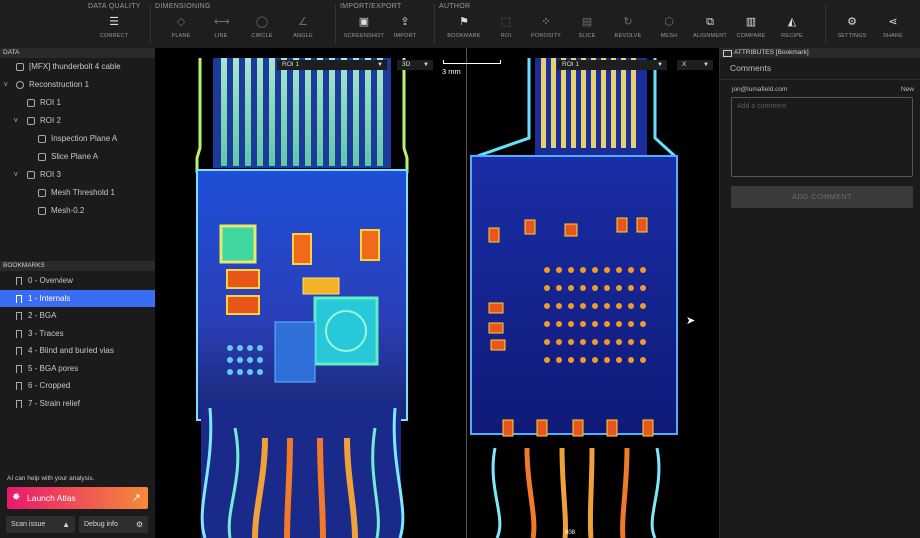  What do you see at coordinates (751, 22) in the screenshot?
I see `bar-chart-icon: ▥` at bounding box center [751, 22].